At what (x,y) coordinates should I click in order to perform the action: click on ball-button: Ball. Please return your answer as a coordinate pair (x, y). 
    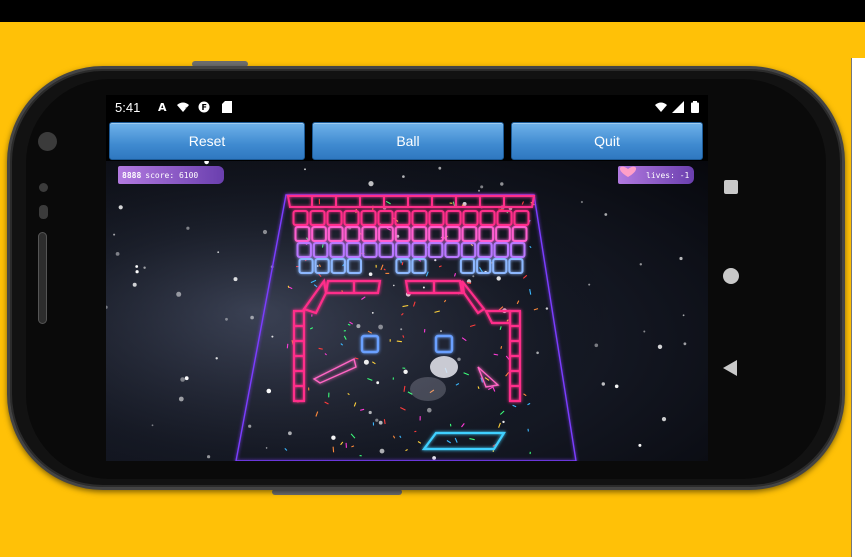
    Looking at the image, I should click on (408, 141).